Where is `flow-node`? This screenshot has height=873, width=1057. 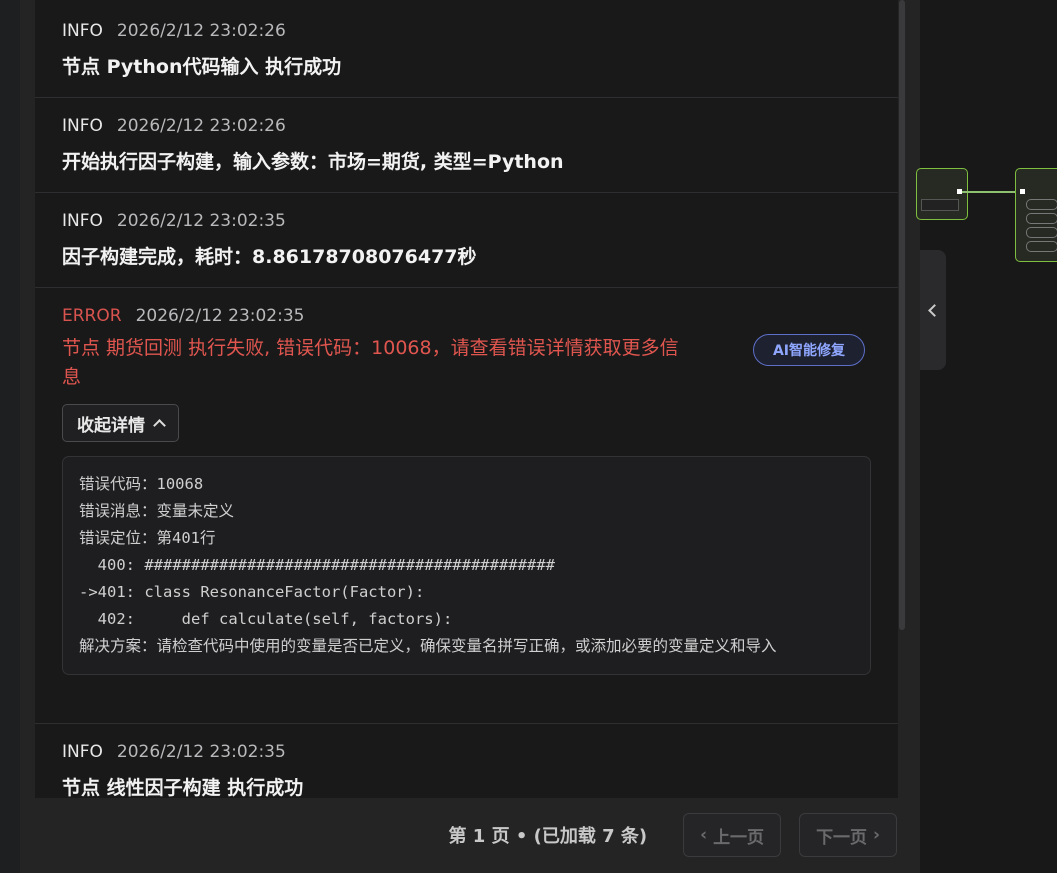
flow-node is located at coordinates (942, 194).